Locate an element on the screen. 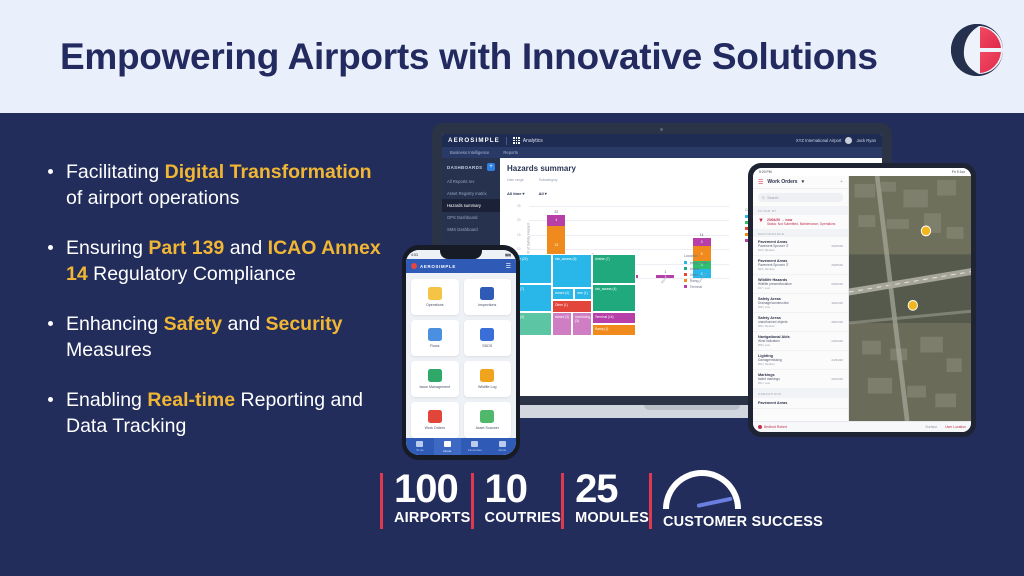 The image size is (1024, 576). bullet-text: Enhancing is located at coordinates (115, 324).